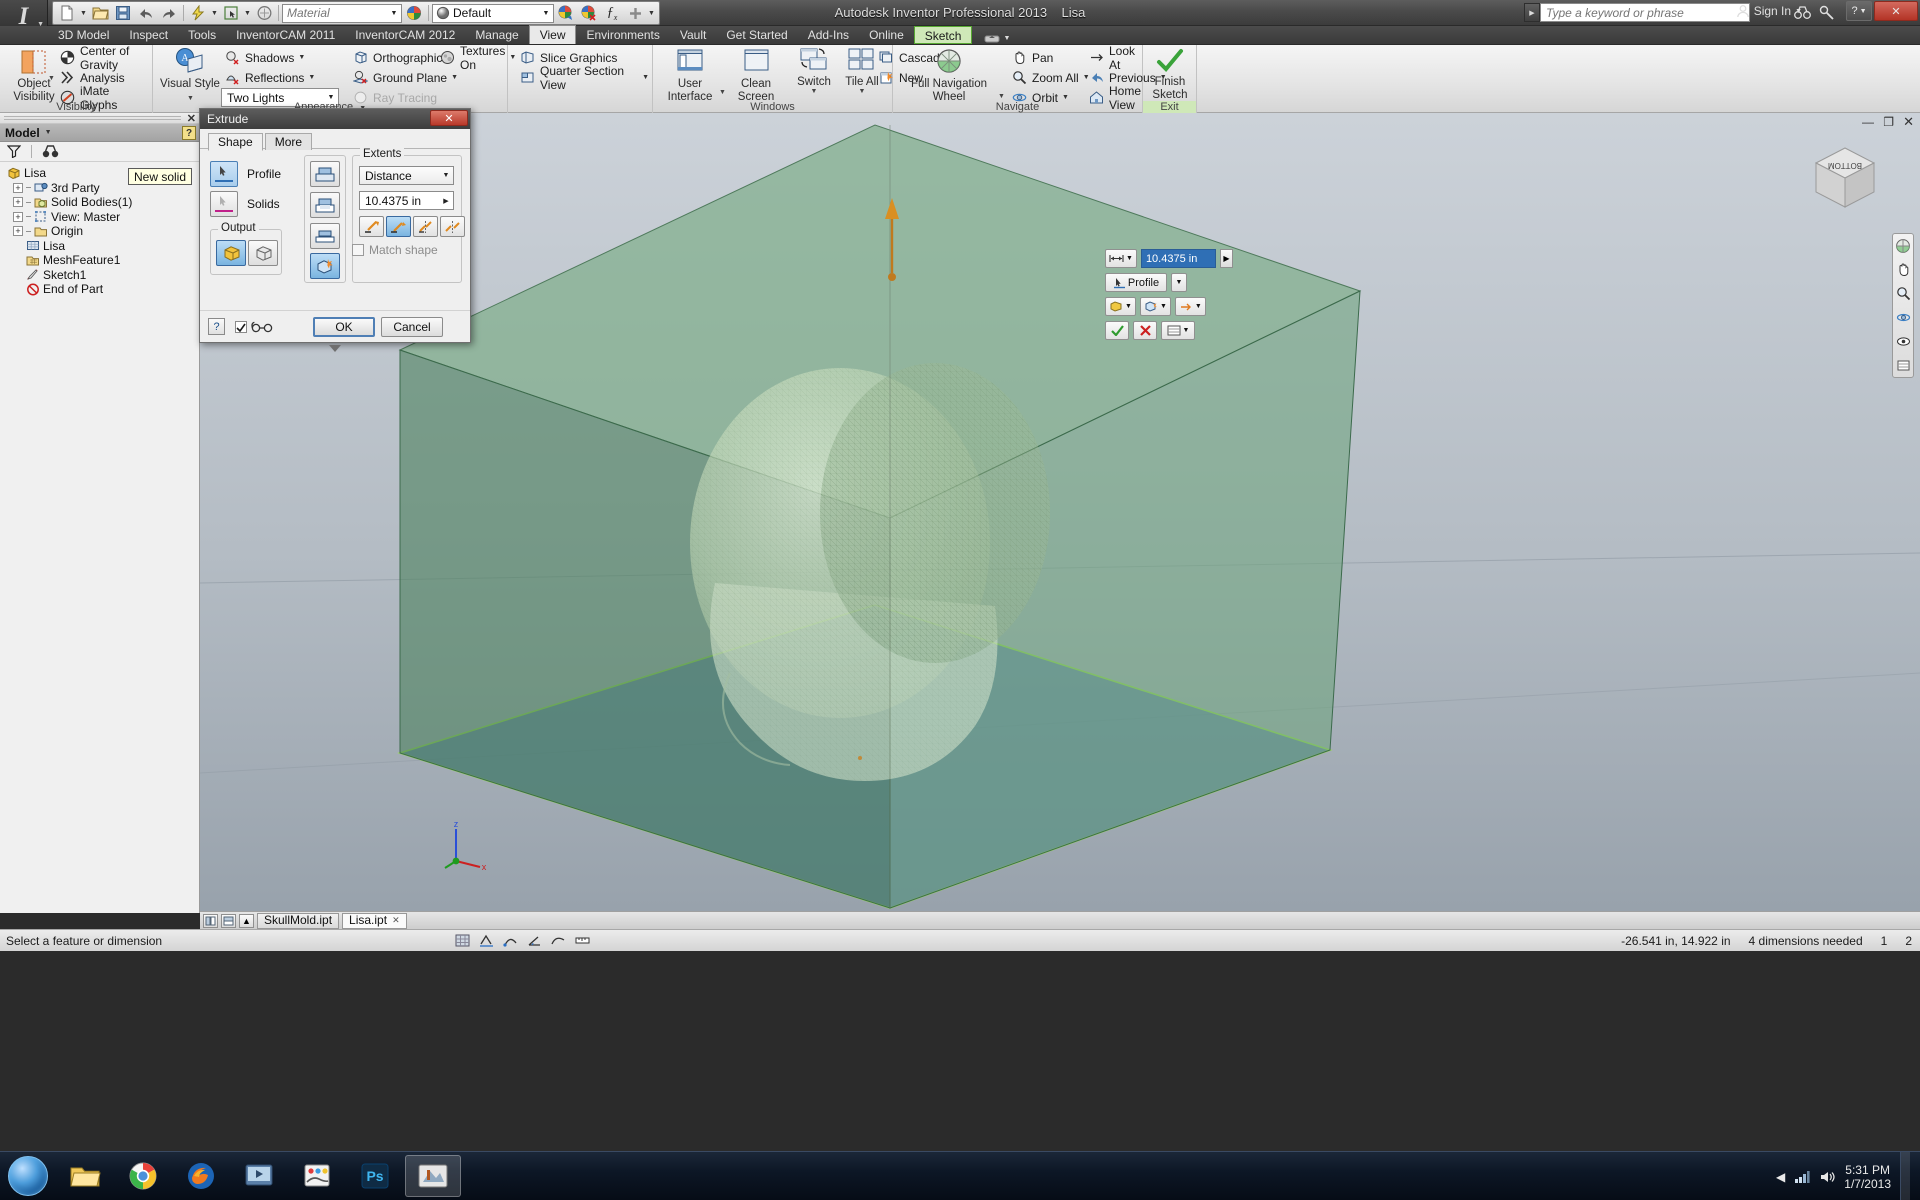 The image size is (1920, 1200). What do you see at coordinates (1903, 341) in the screenshot?
I see `look-icon` at bounding box center [1903, 341].